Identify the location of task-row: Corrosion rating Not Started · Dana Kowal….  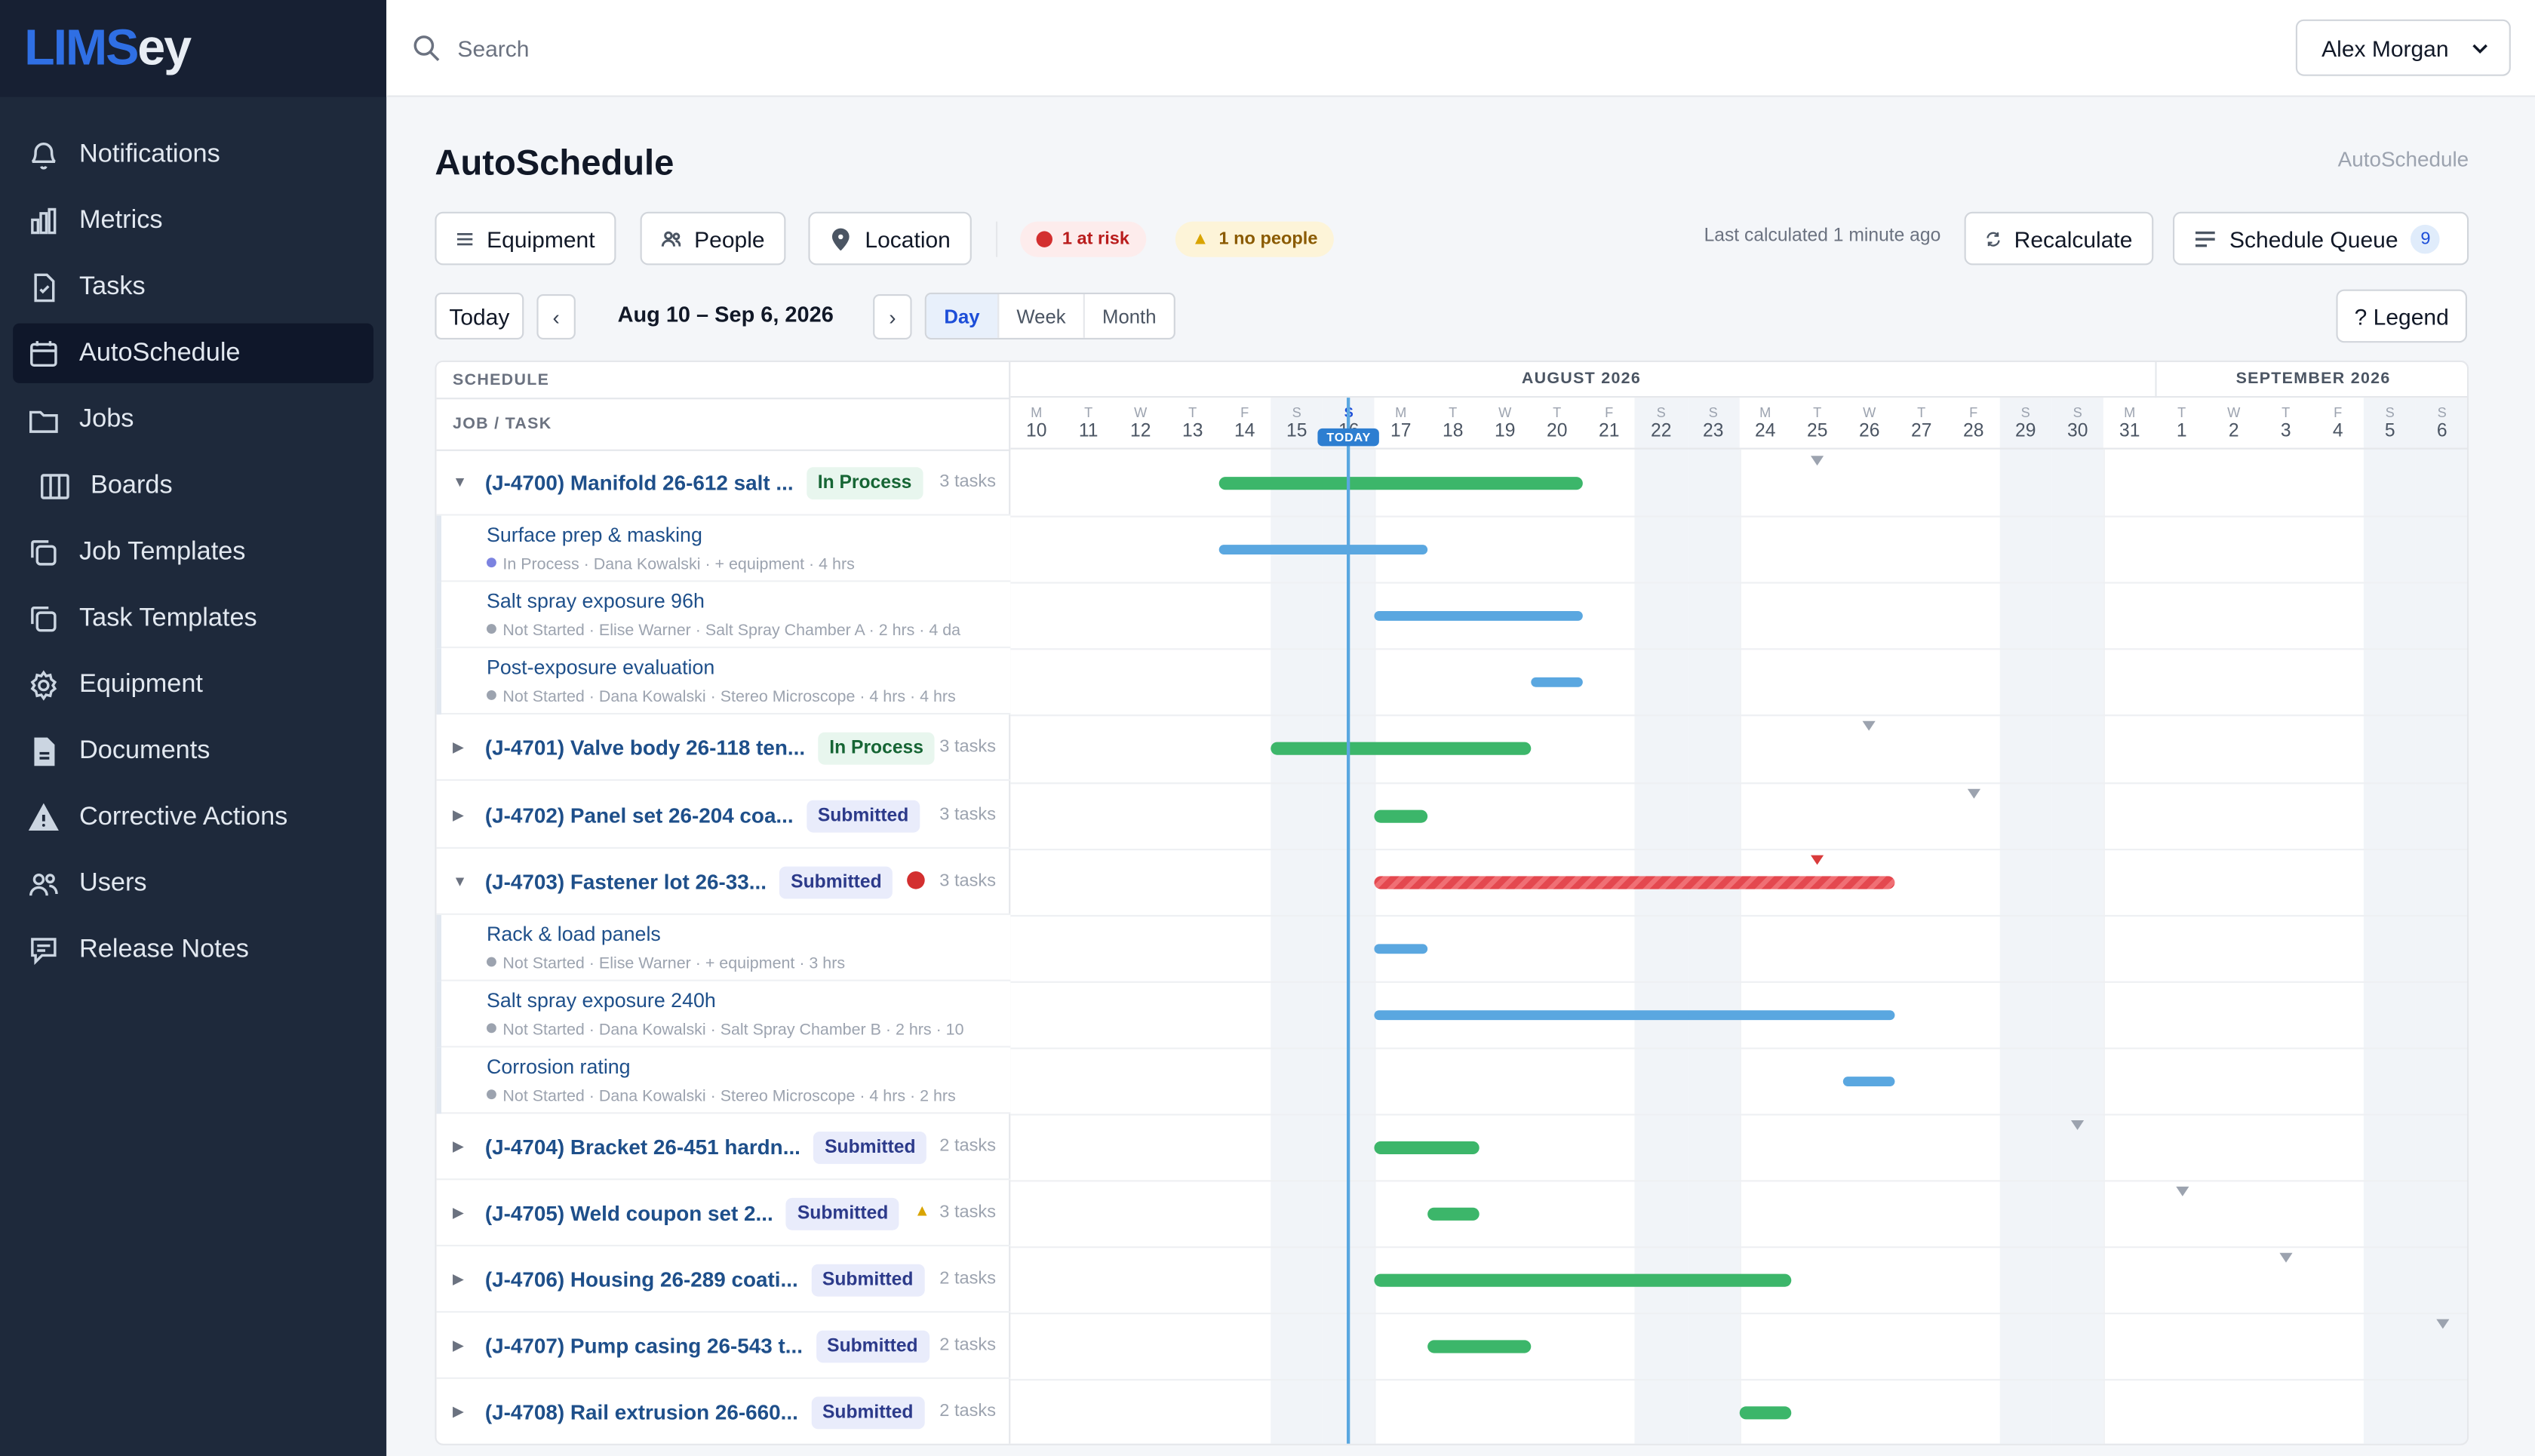
(723, 1080).